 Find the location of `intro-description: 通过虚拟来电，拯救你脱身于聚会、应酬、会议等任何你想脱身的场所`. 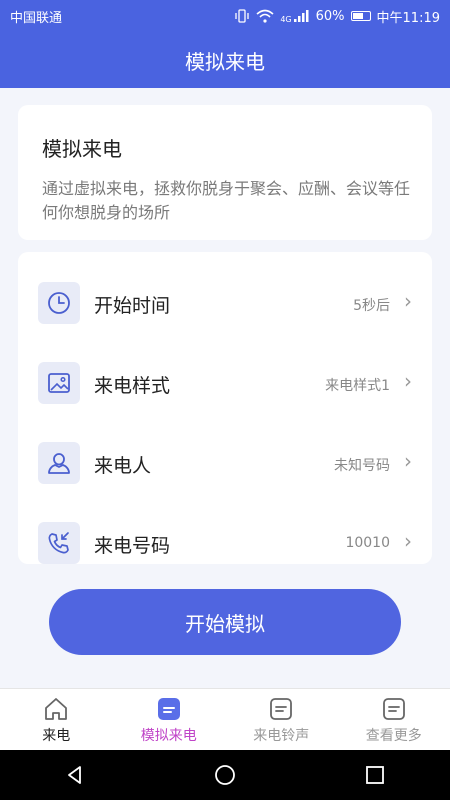

intro-description: 通过虚拟来电，拯救你脱身于聚会、应酬、会议等任何你想脱身的场所 is located at coordinates (226, 200).